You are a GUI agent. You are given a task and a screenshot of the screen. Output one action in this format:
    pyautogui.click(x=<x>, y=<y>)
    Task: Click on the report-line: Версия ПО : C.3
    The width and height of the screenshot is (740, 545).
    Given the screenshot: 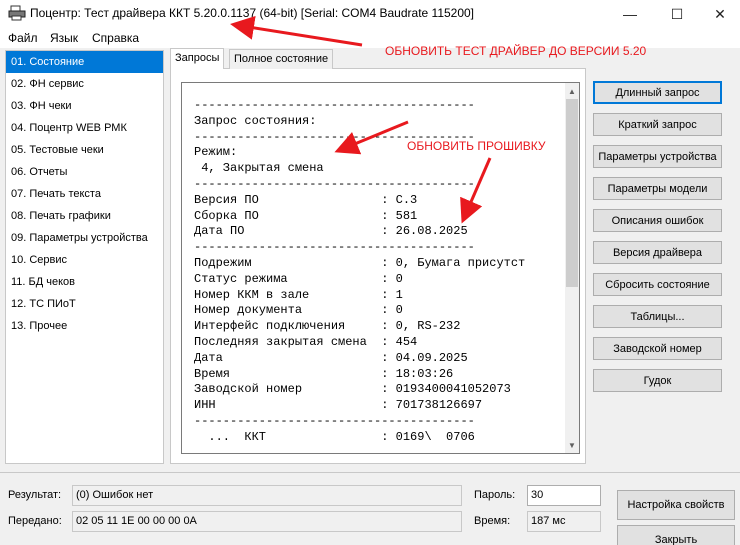 What is the action you would take?
    pyautogui.click(x=306, y=199)
    